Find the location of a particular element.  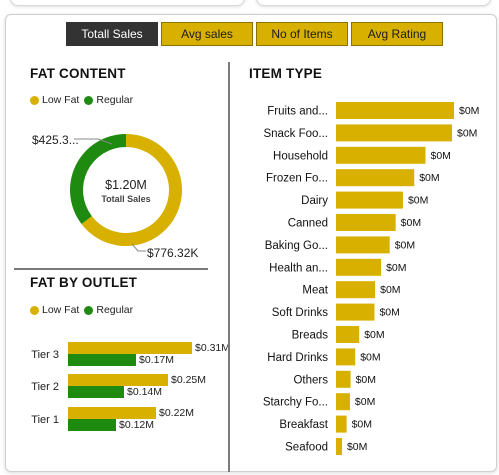

tab-total-sales: Totall Sales is located at coordinates (112, 34).